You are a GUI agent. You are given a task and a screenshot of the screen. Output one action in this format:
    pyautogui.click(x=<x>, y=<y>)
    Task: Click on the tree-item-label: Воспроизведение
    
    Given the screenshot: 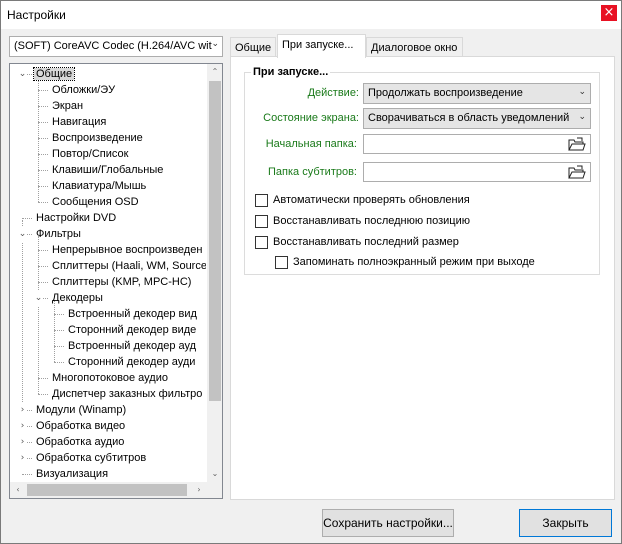 What is the action you would take?
    pyautogui.click(x=97, y=138)
    